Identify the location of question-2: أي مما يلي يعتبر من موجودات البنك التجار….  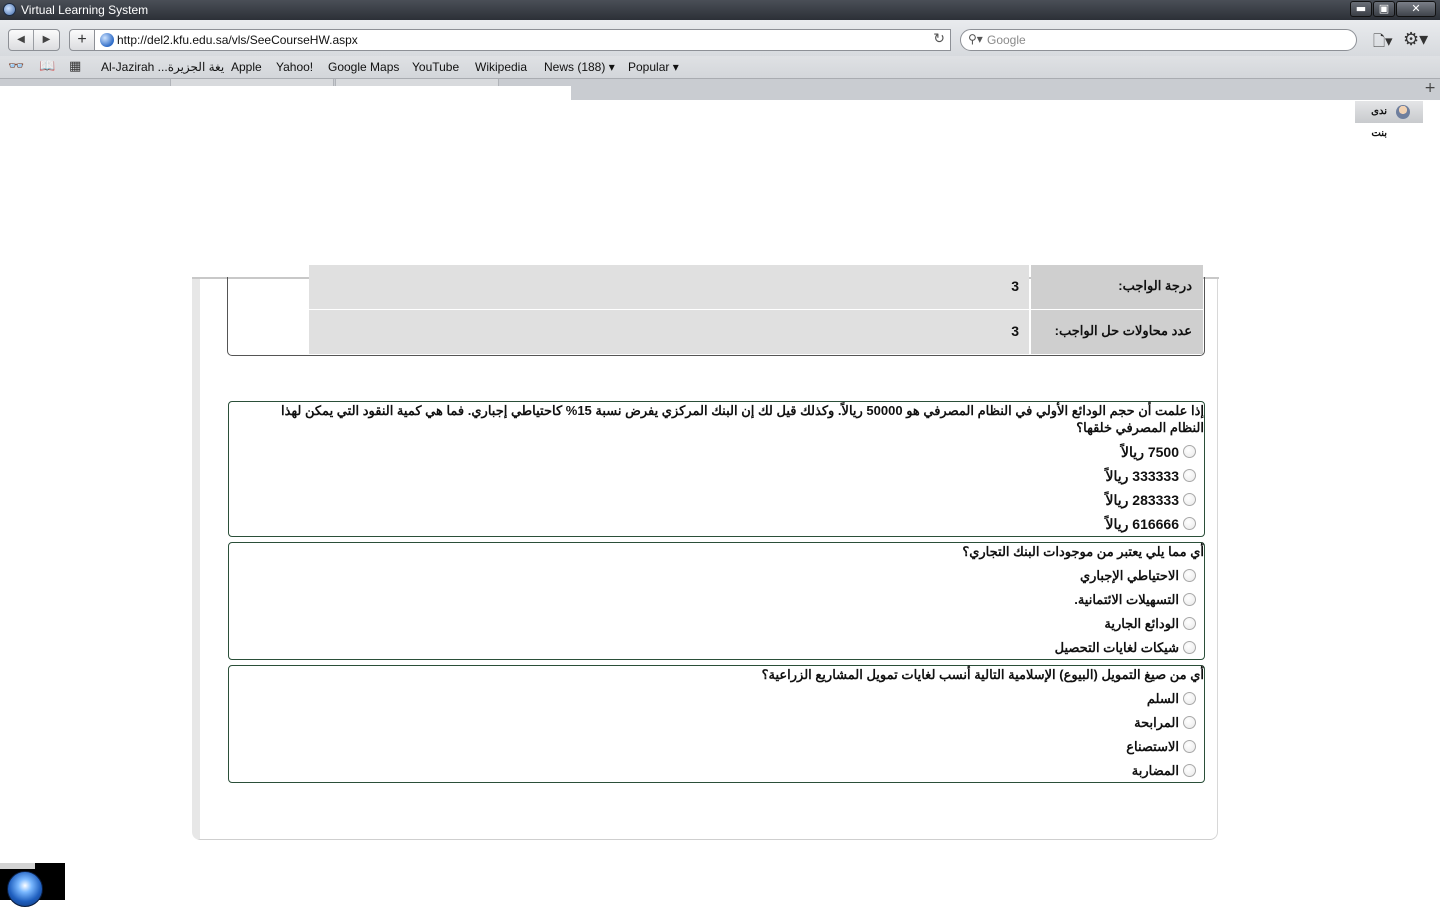
(716, 601).